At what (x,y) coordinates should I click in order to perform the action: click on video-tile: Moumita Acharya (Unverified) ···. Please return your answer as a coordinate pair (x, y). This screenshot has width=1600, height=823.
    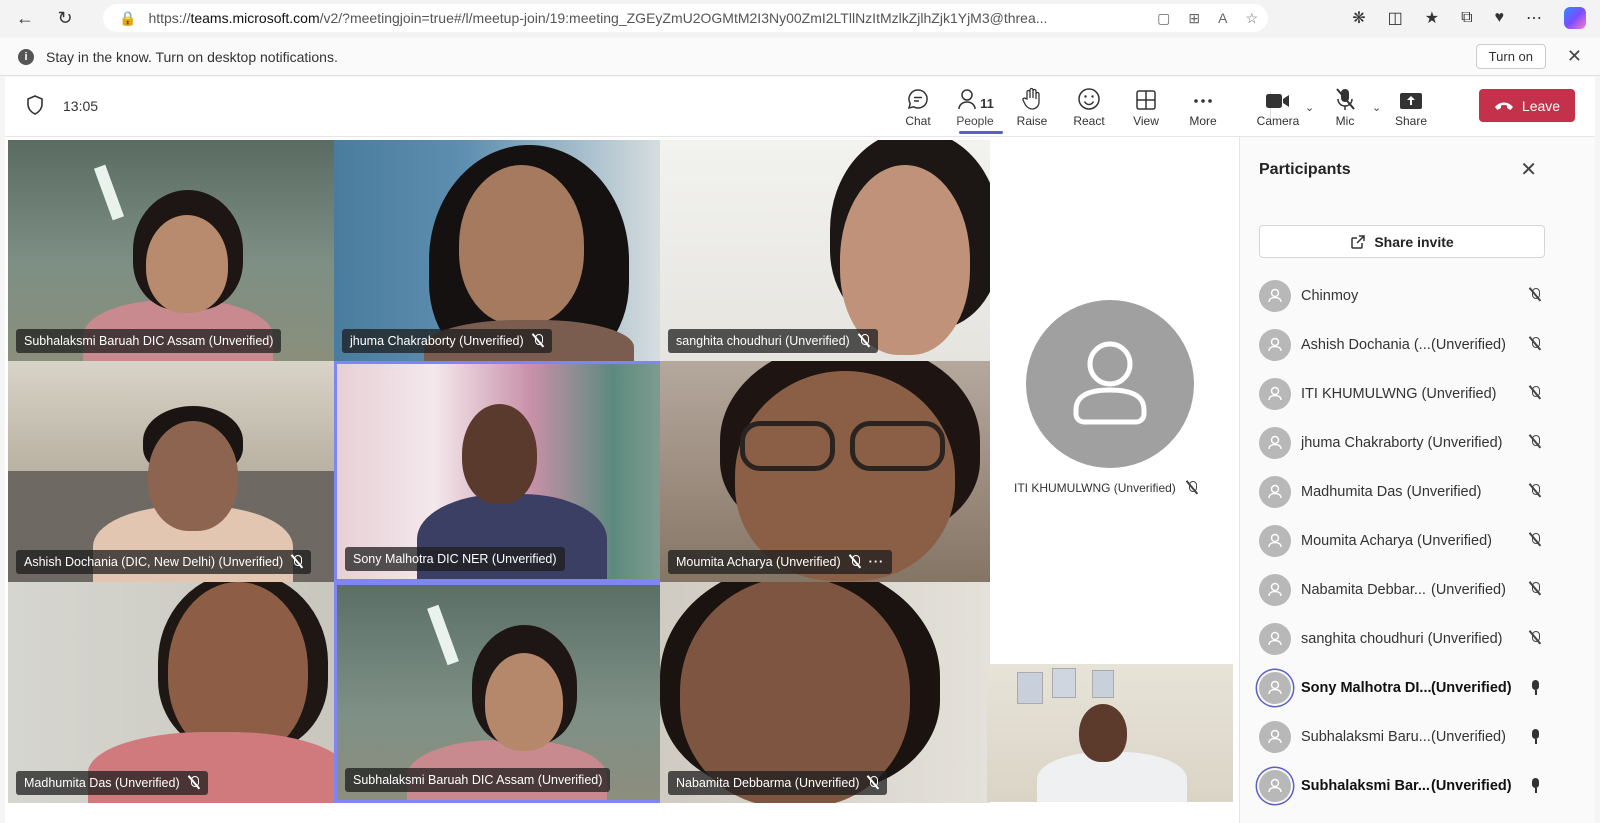
    Looking at the image, I should click on (825, 471).